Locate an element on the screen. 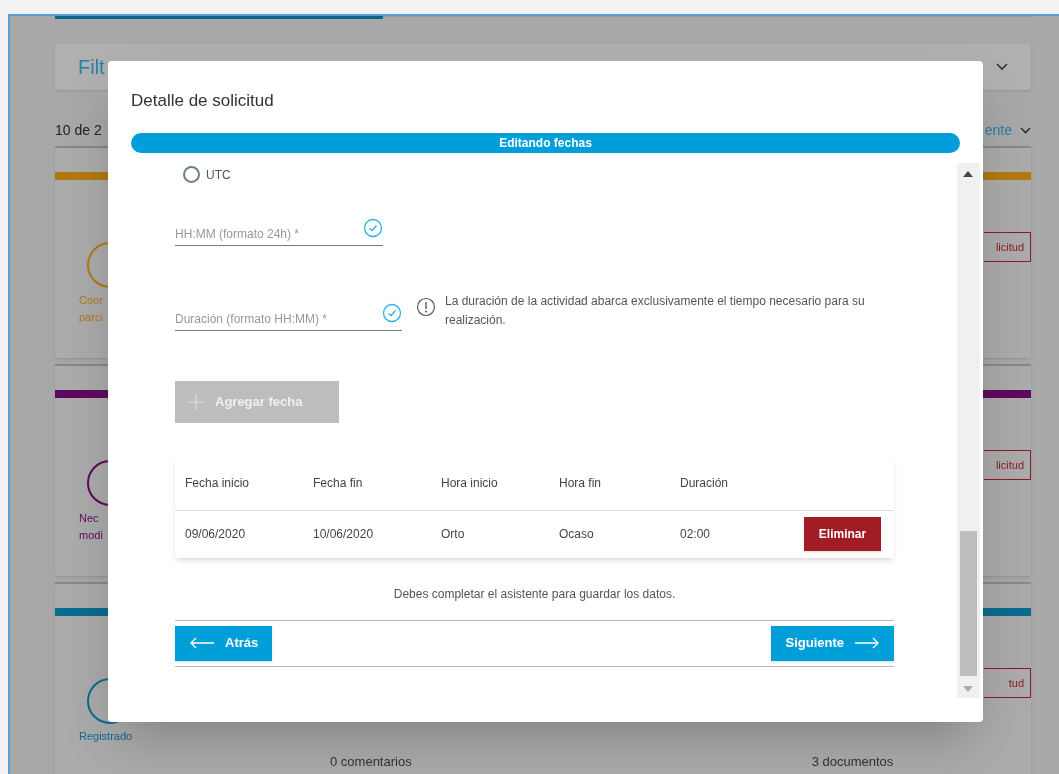 The image size is (1059, 774). status-label: Registrado is located at coordinates (106, 736).